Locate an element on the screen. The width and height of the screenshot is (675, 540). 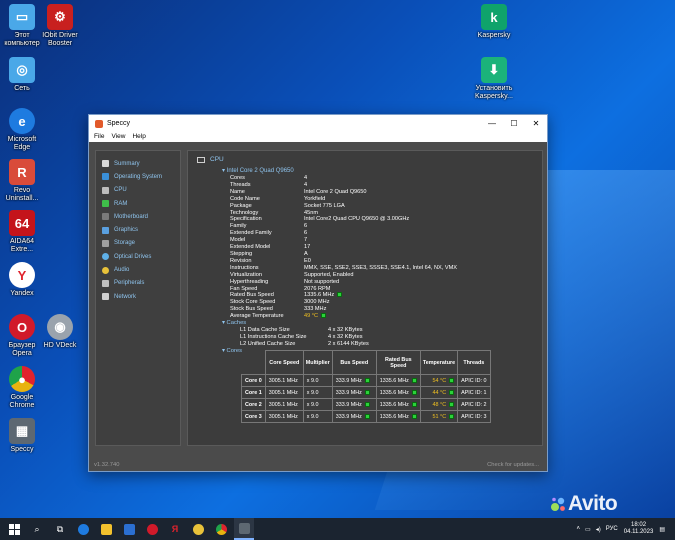
property-row: Family 6 is located at coordinates (269, 226).